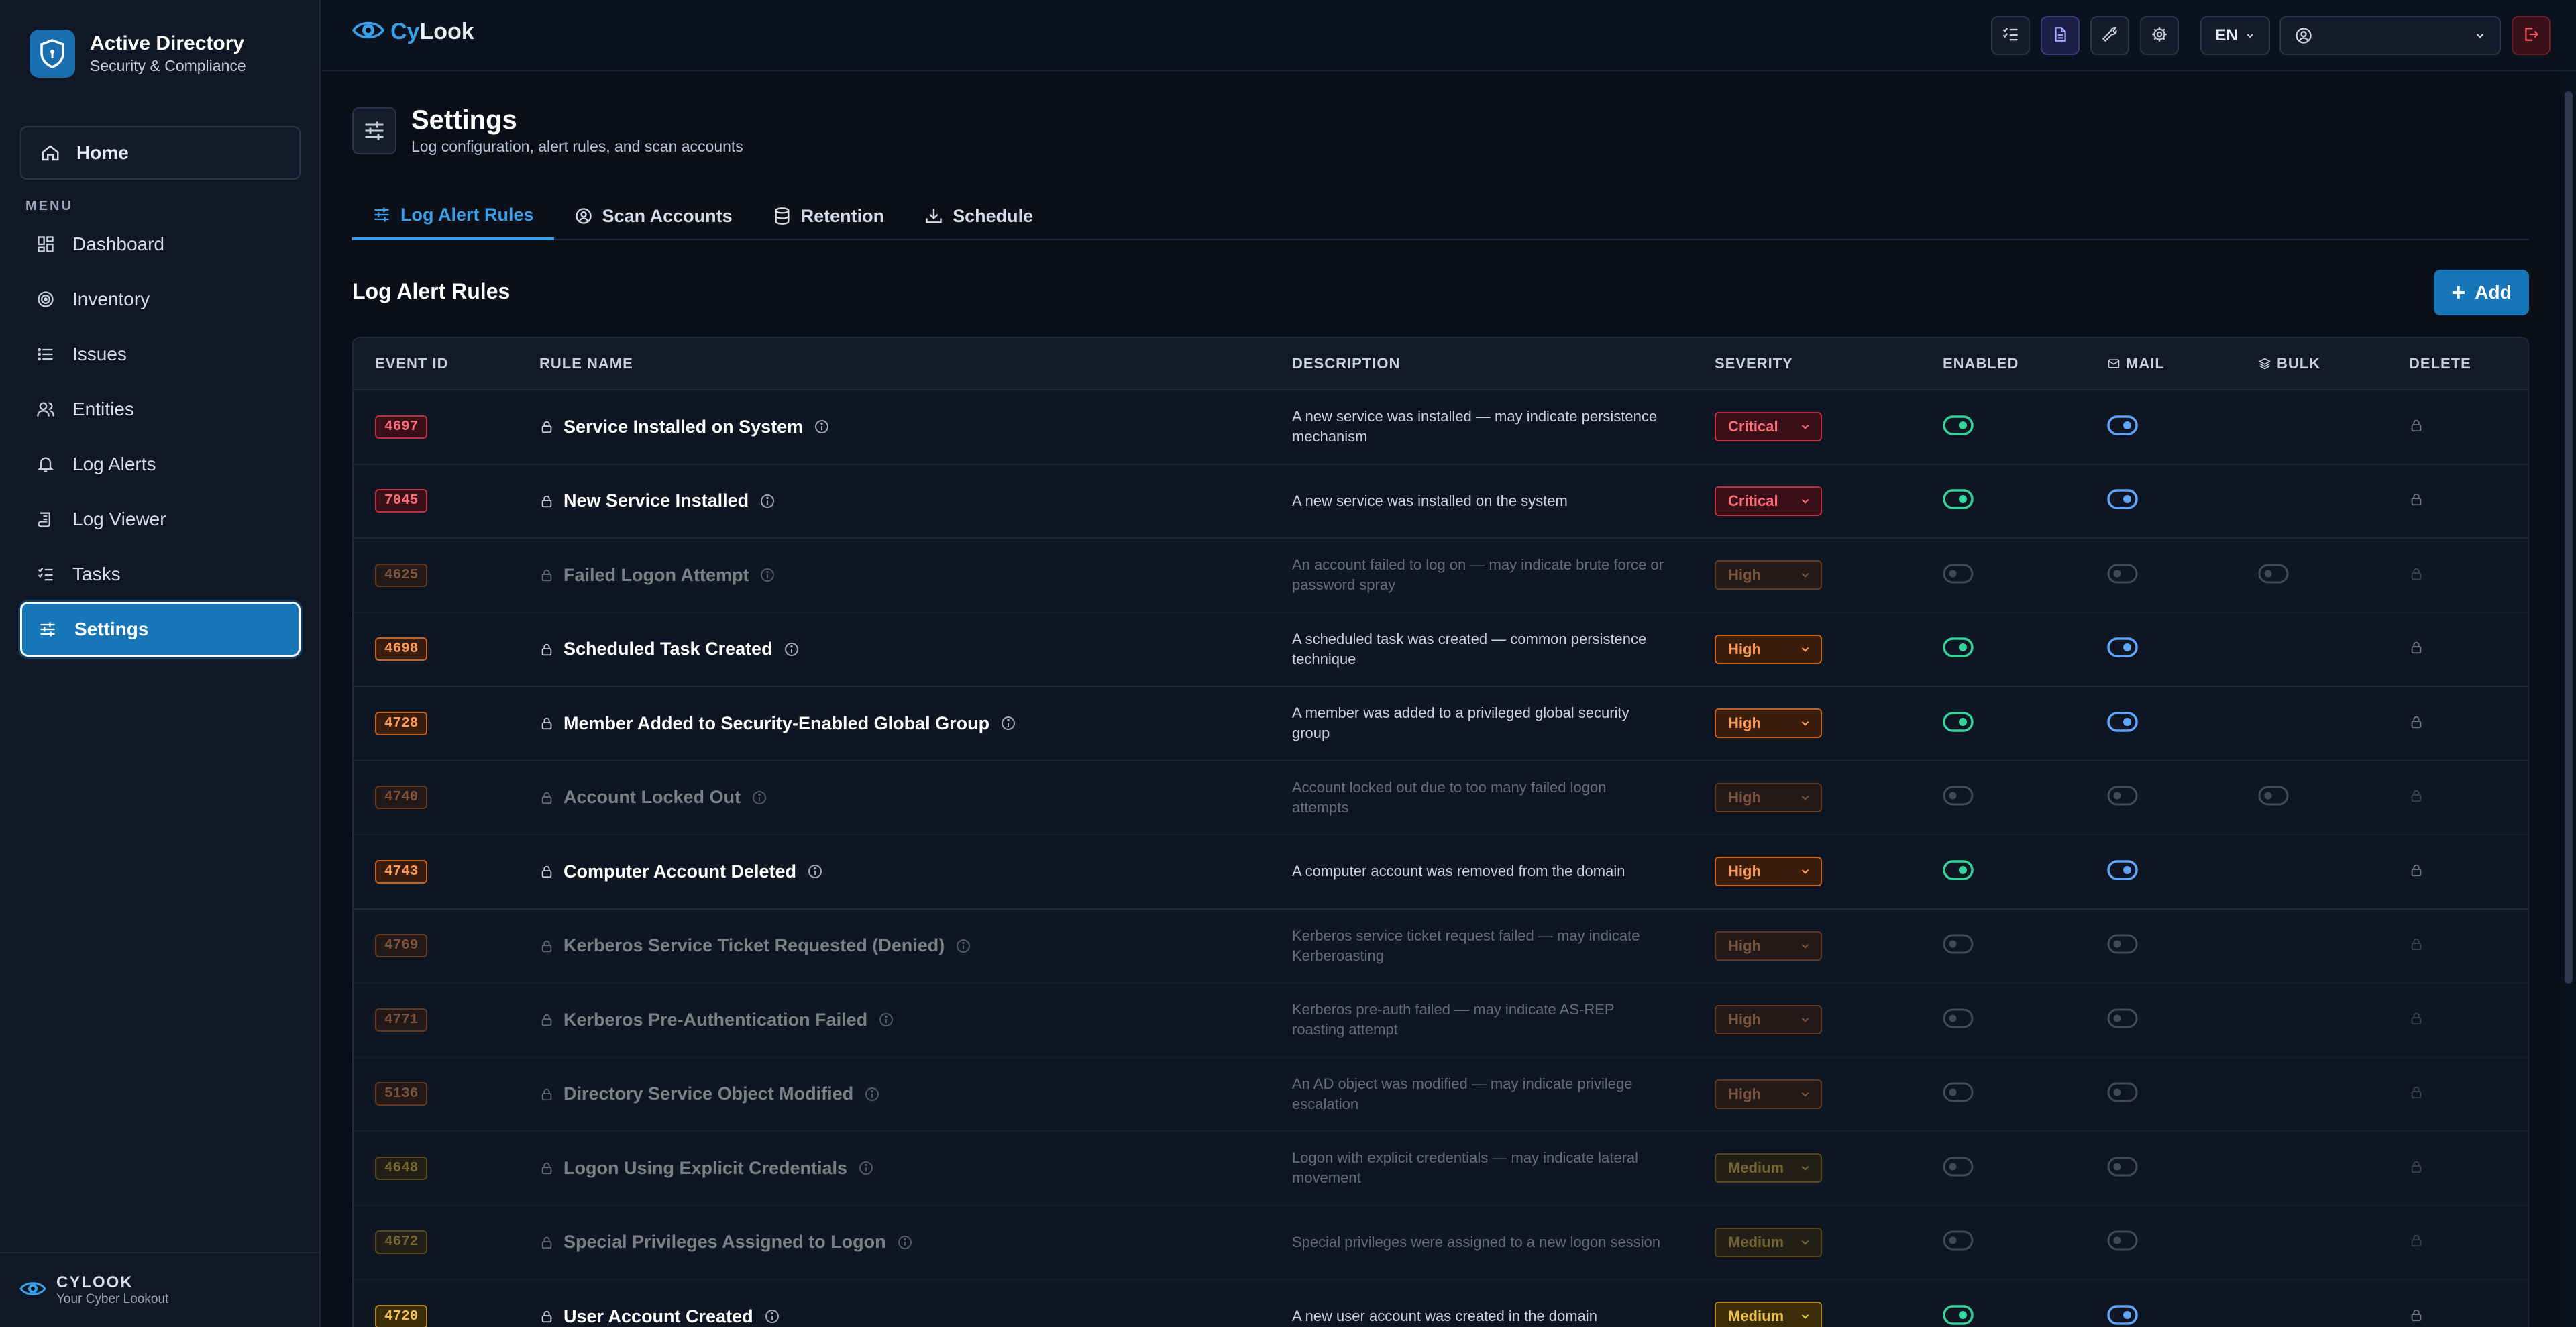 This screenshot has width=2576, height=1327. Describe the element at coordinates (160, 574) in the screenshot. I see `sidebar-item-tasks: Tasks` at that location.